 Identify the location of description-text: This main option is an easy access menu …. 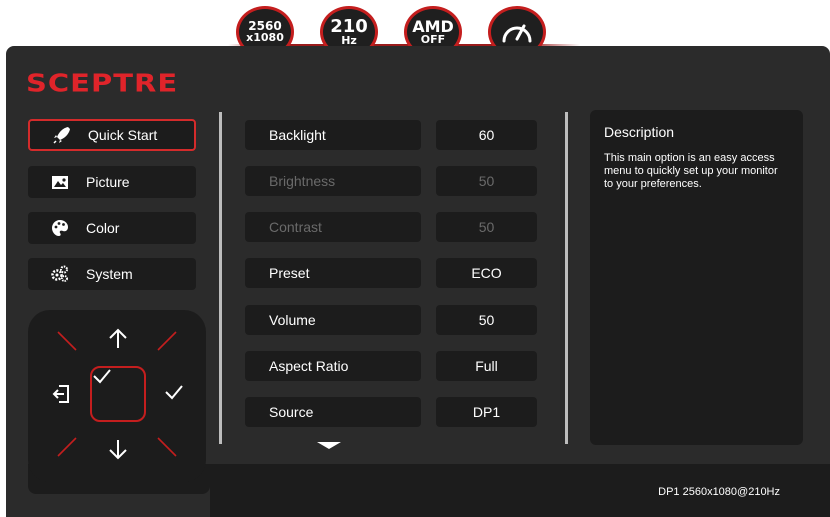
(691, 171).